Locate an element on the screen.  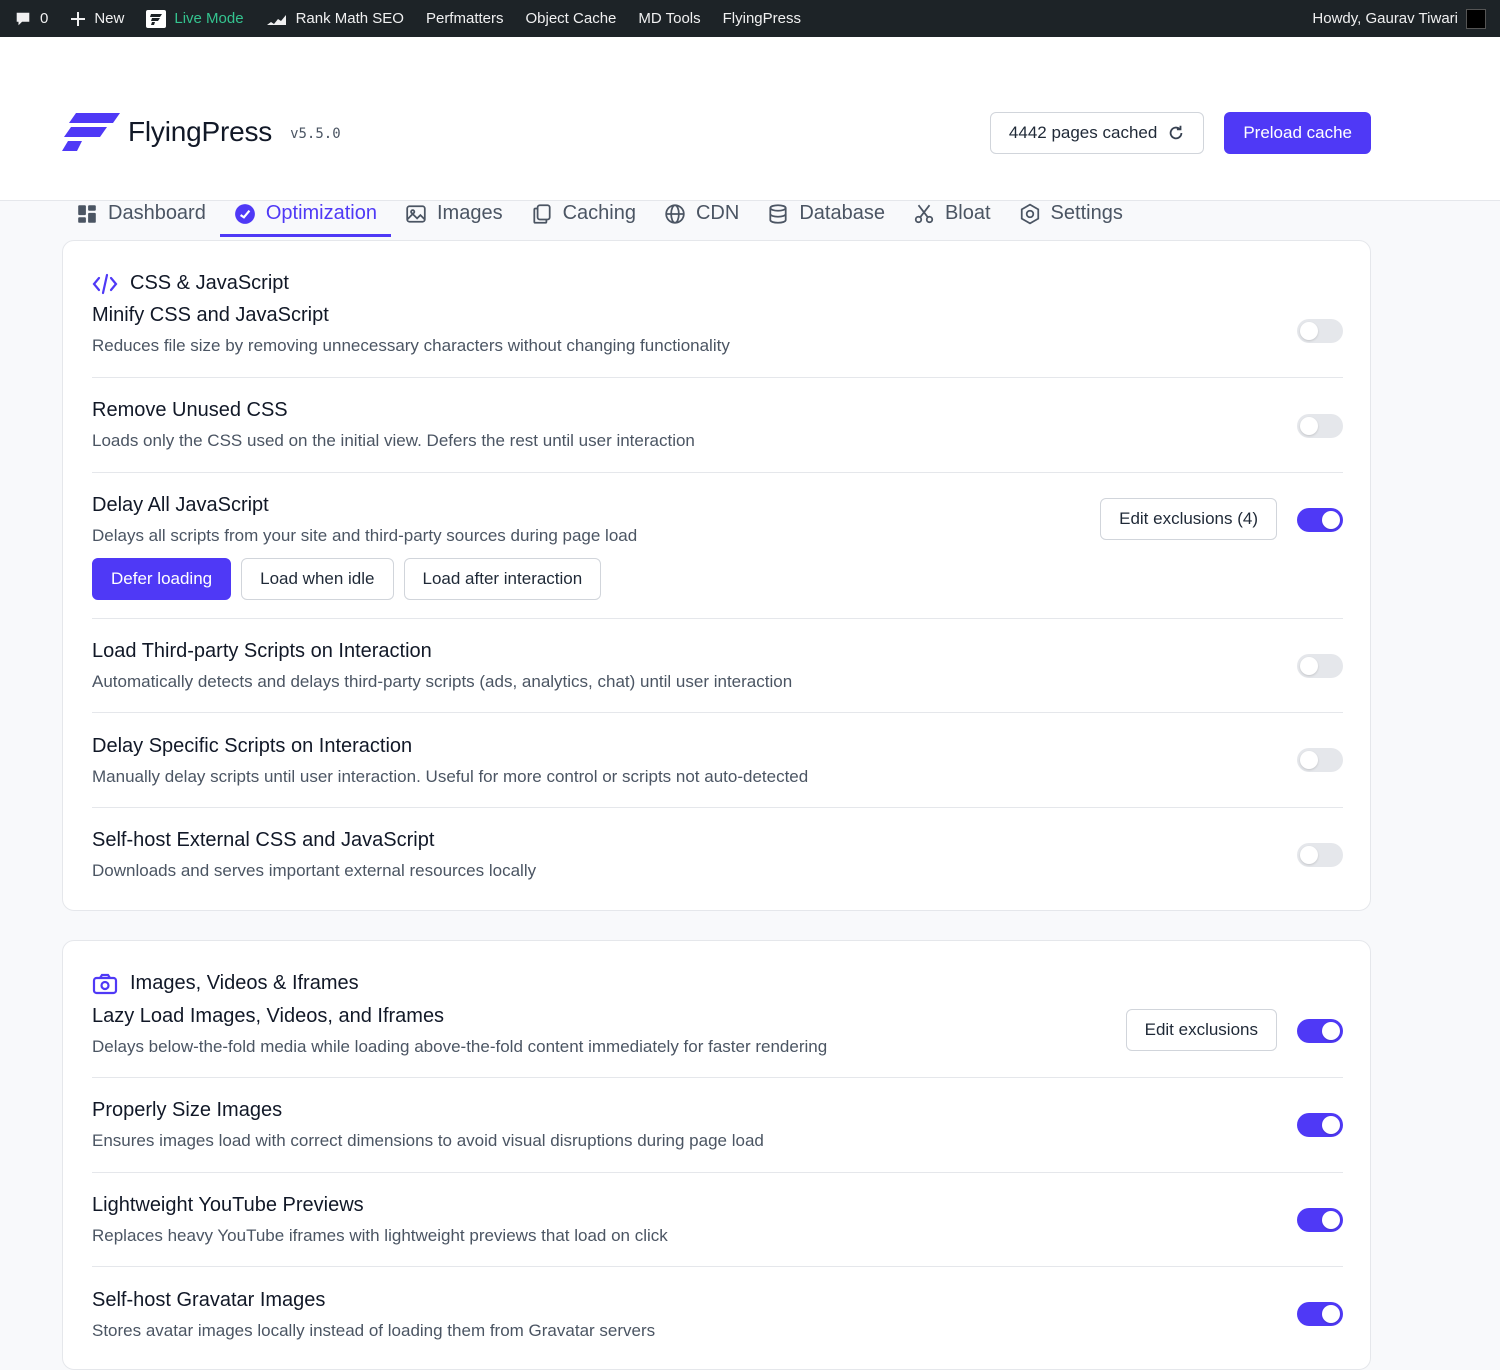
flyingpress-menu: FlyingPress is located at coordinates (762, 18).